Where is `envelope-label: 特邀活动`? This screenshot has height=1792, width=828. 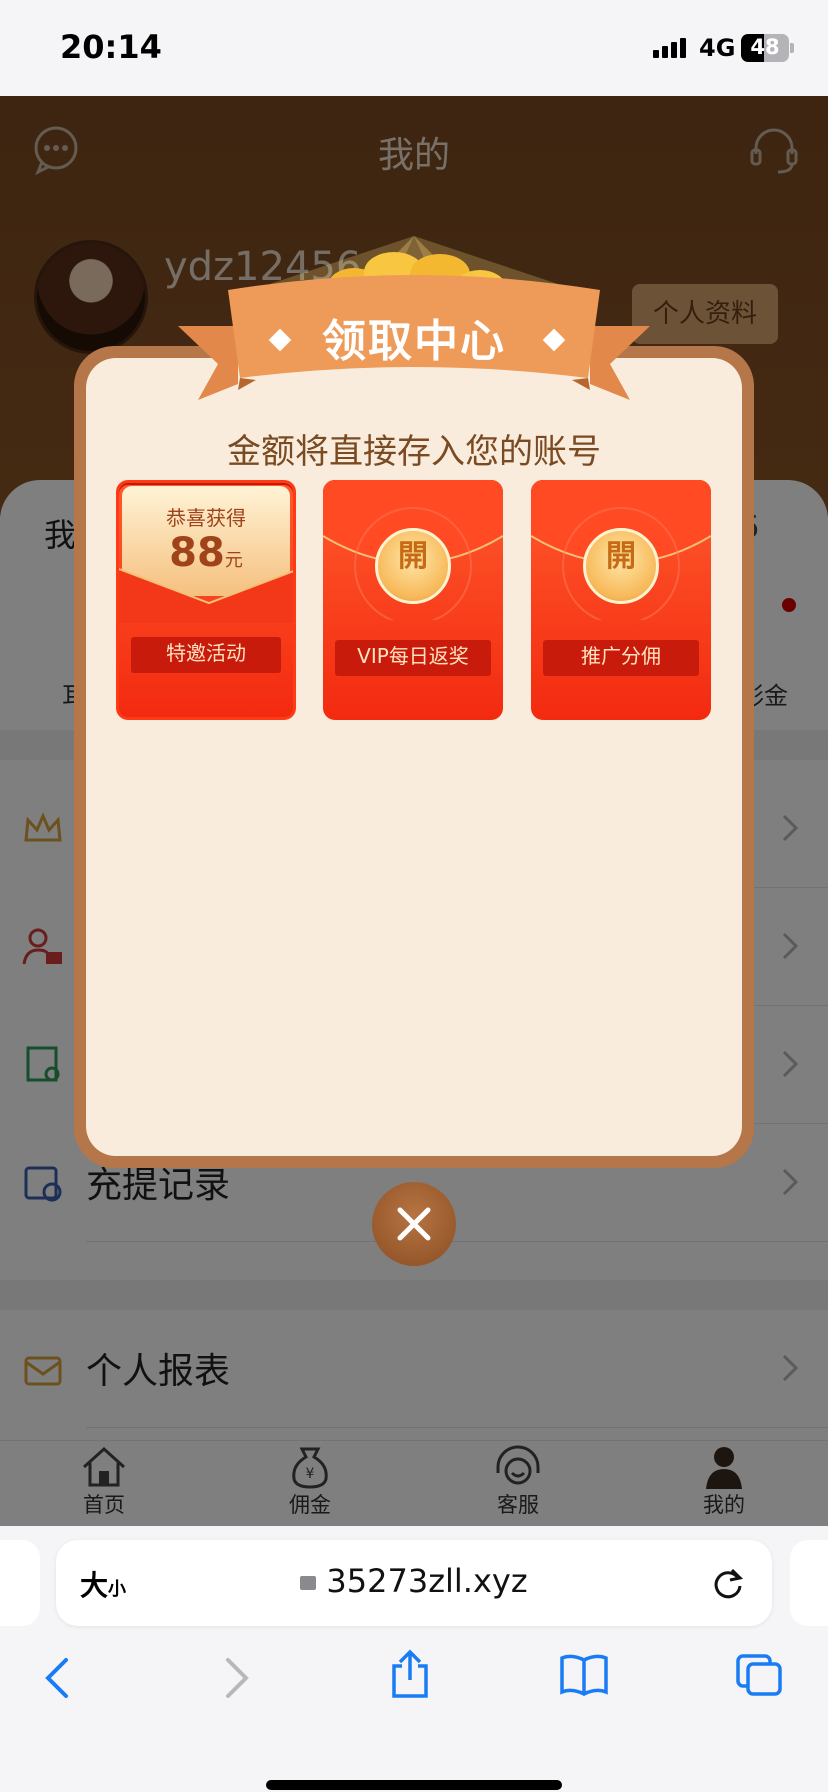
envelope-label: 特邀活动 is located at coordinates (206, 655).